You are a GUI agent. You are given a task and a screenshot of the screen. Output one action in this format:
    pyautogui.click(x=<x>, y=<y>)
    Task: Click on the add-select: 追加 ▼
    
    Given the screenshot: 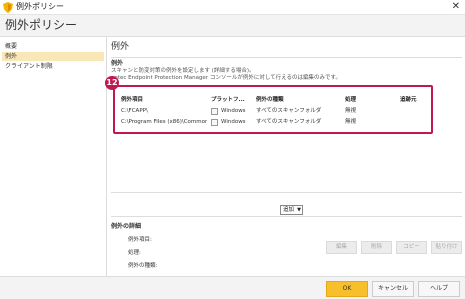 What is the action you would take?
    pyautogui.click(x=291, y=210)
    